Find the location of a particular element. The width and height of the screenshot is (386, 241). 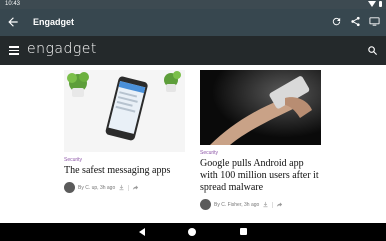

search-icon is located at coordinates (372, 50).